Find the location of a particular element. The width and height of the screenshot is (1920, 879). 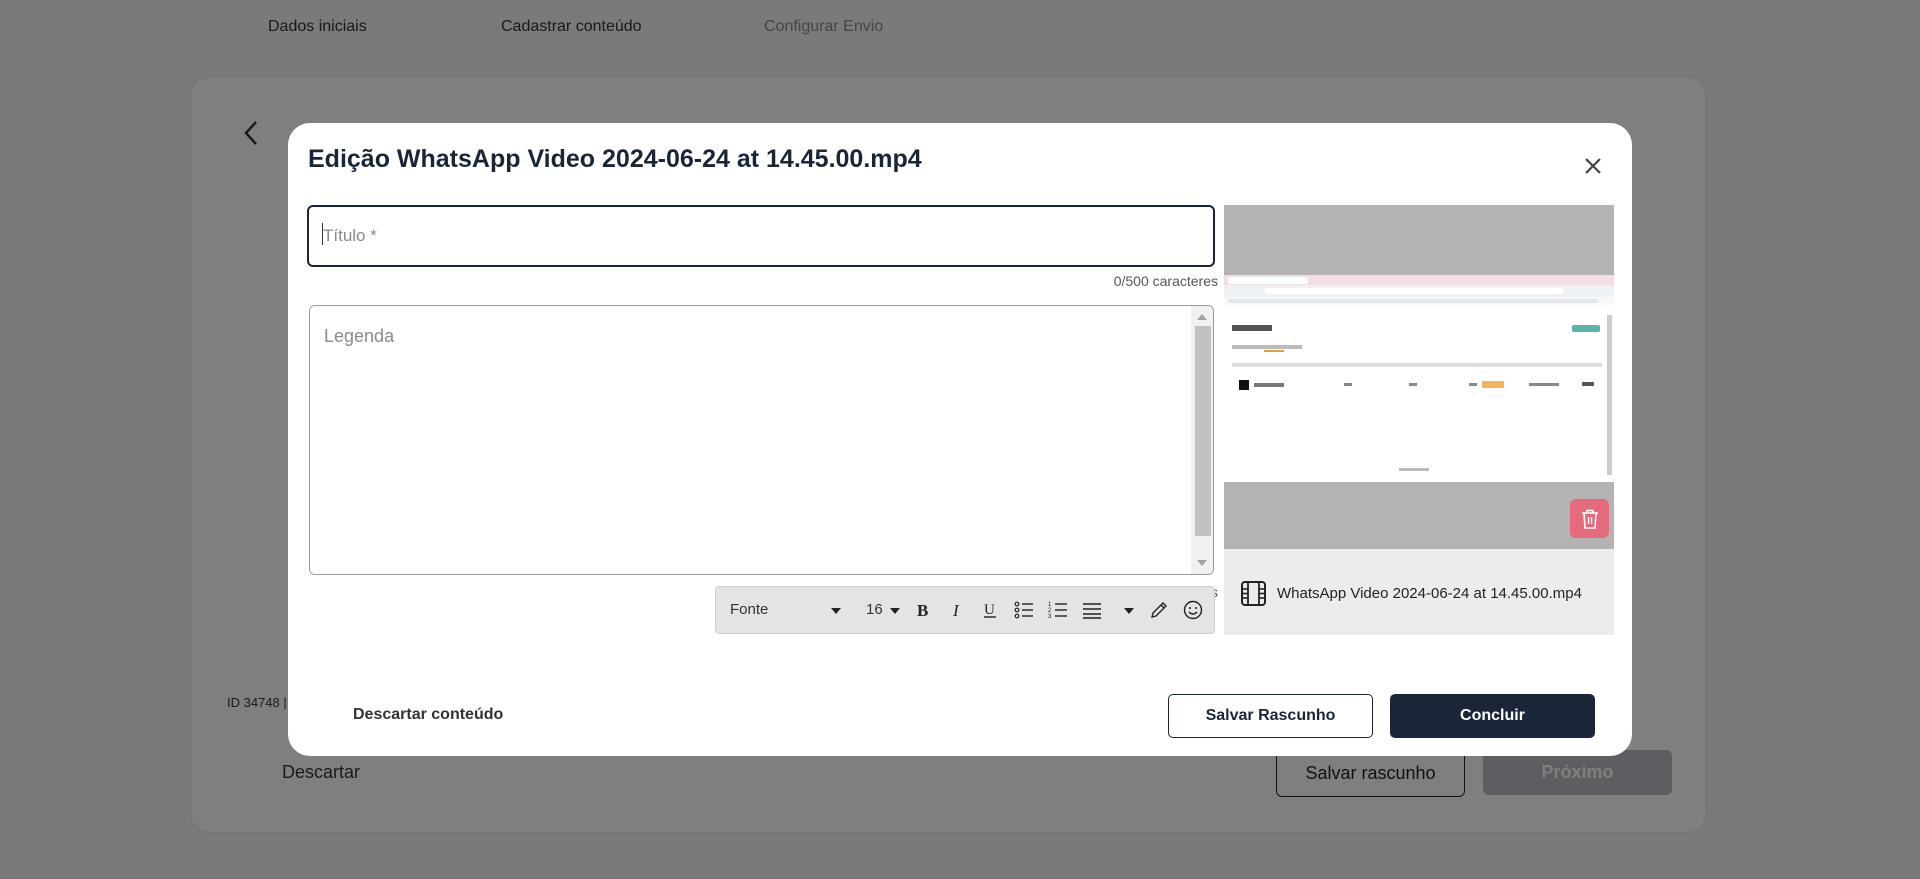

scroll-down-icon is located at coordinates (1202, 563).